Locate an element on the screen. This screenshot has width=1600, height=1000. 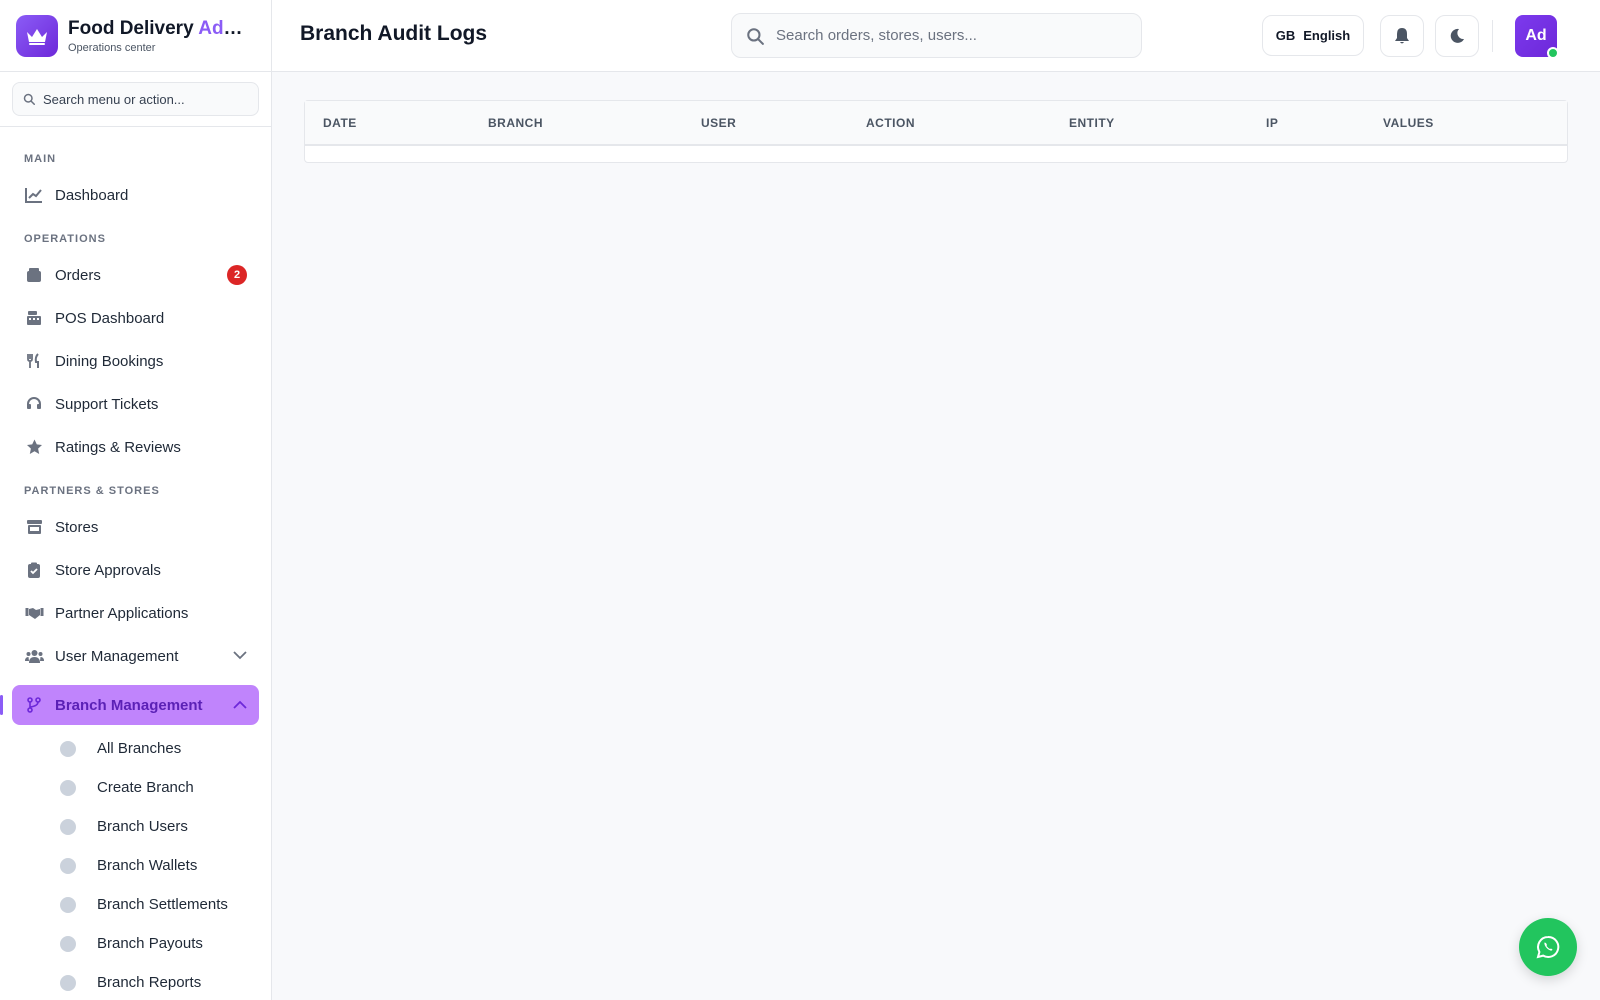
chevron-up-icon is located at coordinates (240, 705).